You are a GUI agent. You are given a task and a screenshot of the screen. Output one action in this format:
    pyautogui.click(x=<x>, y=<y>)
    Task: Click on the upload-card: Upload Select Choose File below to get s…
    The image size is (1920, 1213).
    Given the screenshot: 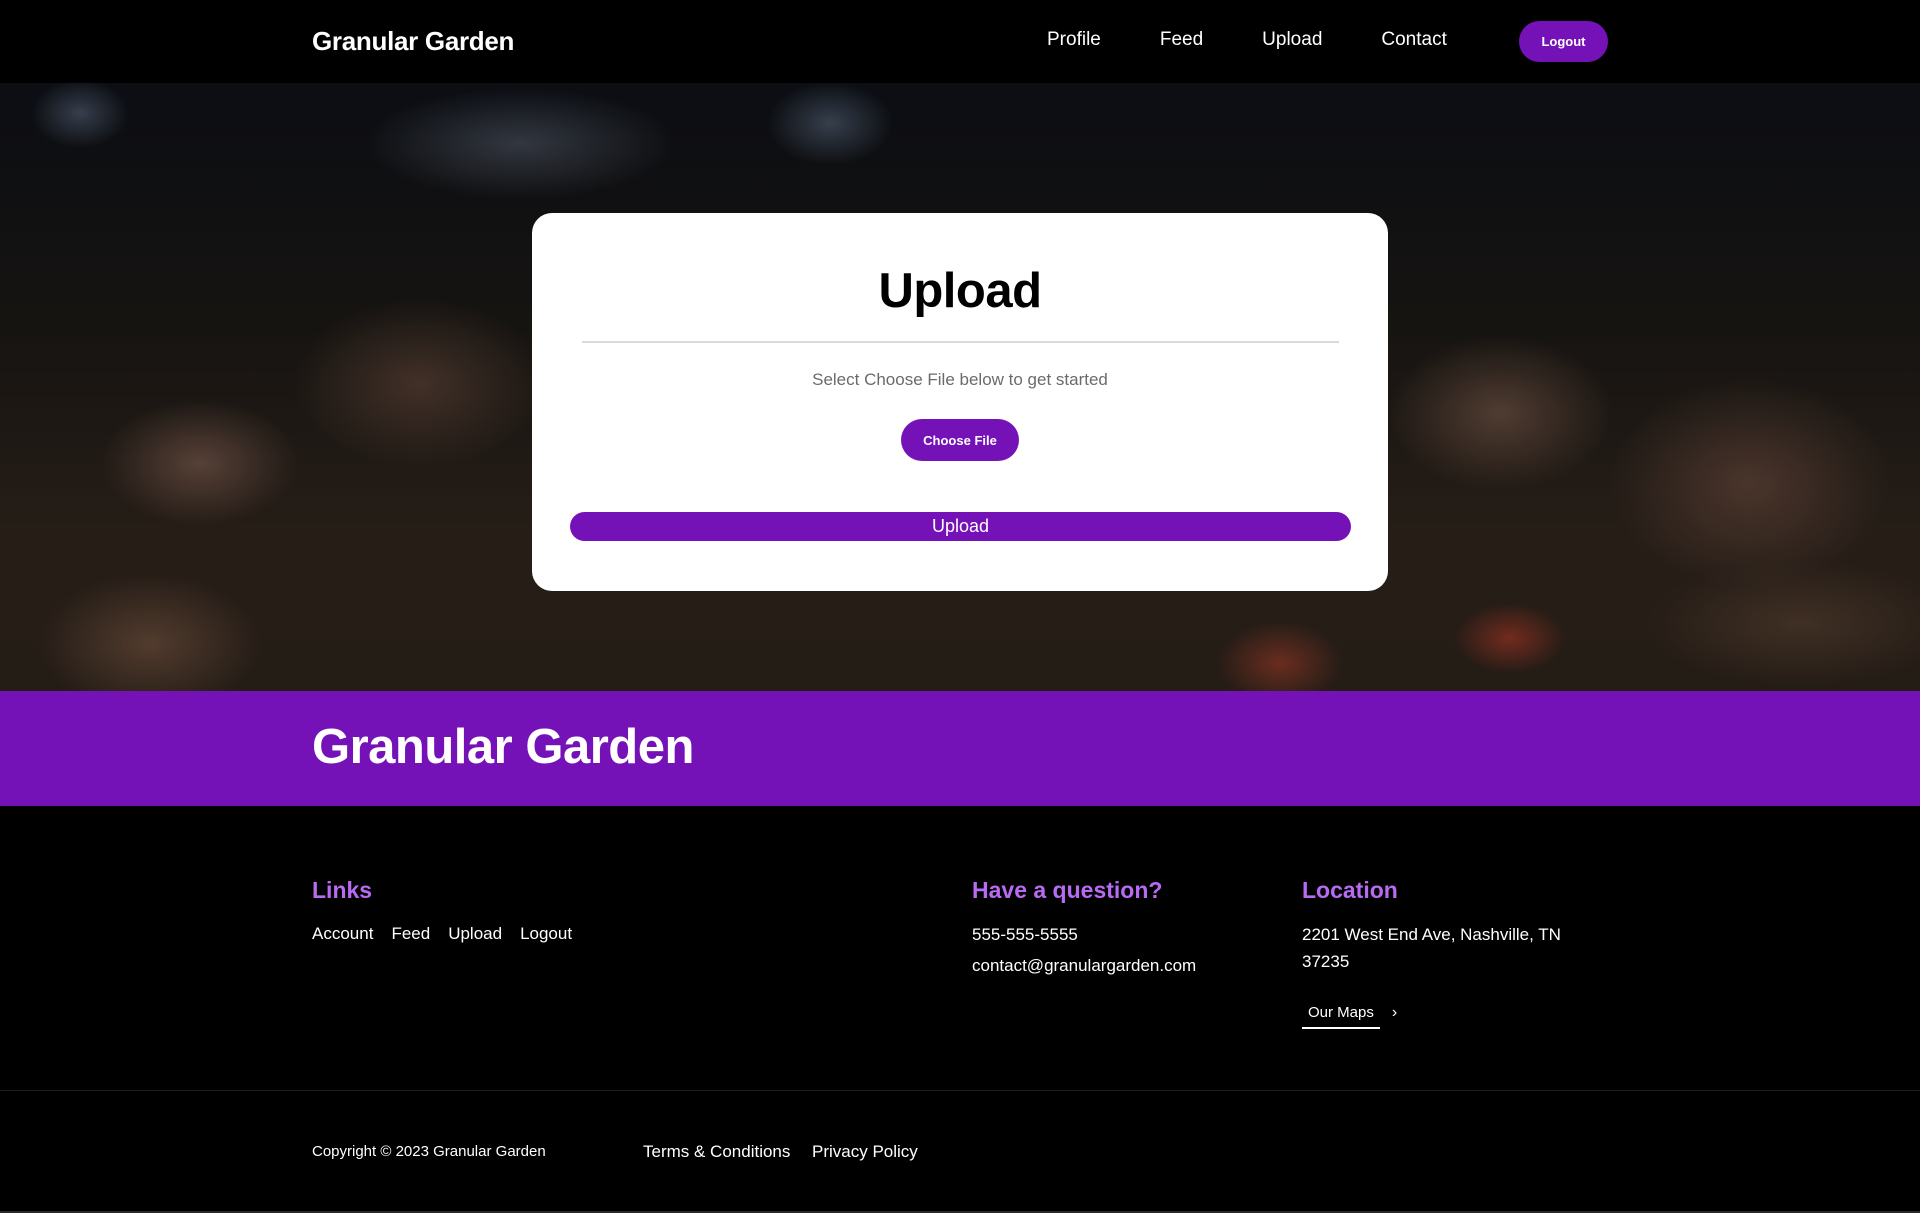 What is the action you would take?
    pyautogui.click(x=960, y=402)
    